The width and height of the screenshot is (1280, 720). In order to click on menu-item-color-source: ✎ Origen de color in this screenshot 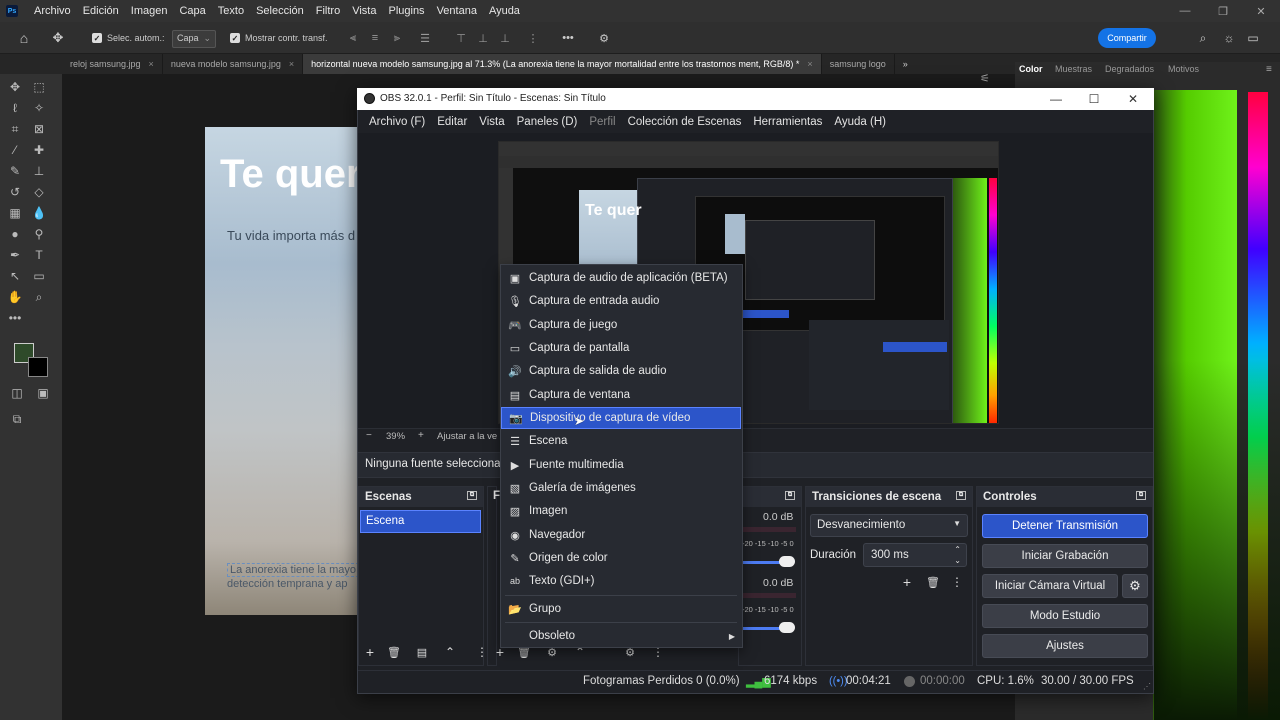, I will do `click(621, 558)`.